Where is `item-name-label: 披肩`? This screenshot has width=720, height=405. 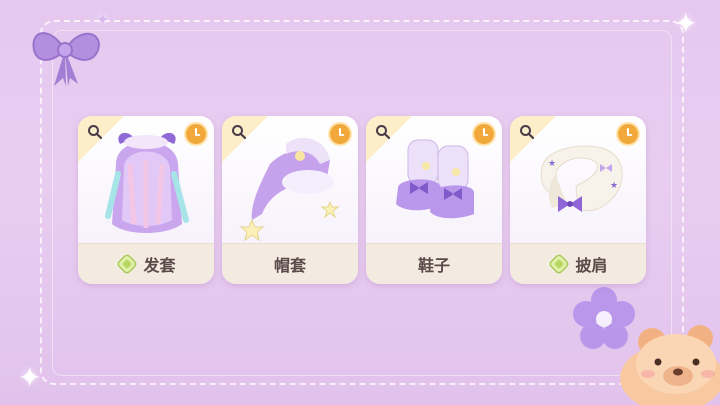
item-name-label: 披肩 is located at coordinates (591, 265).